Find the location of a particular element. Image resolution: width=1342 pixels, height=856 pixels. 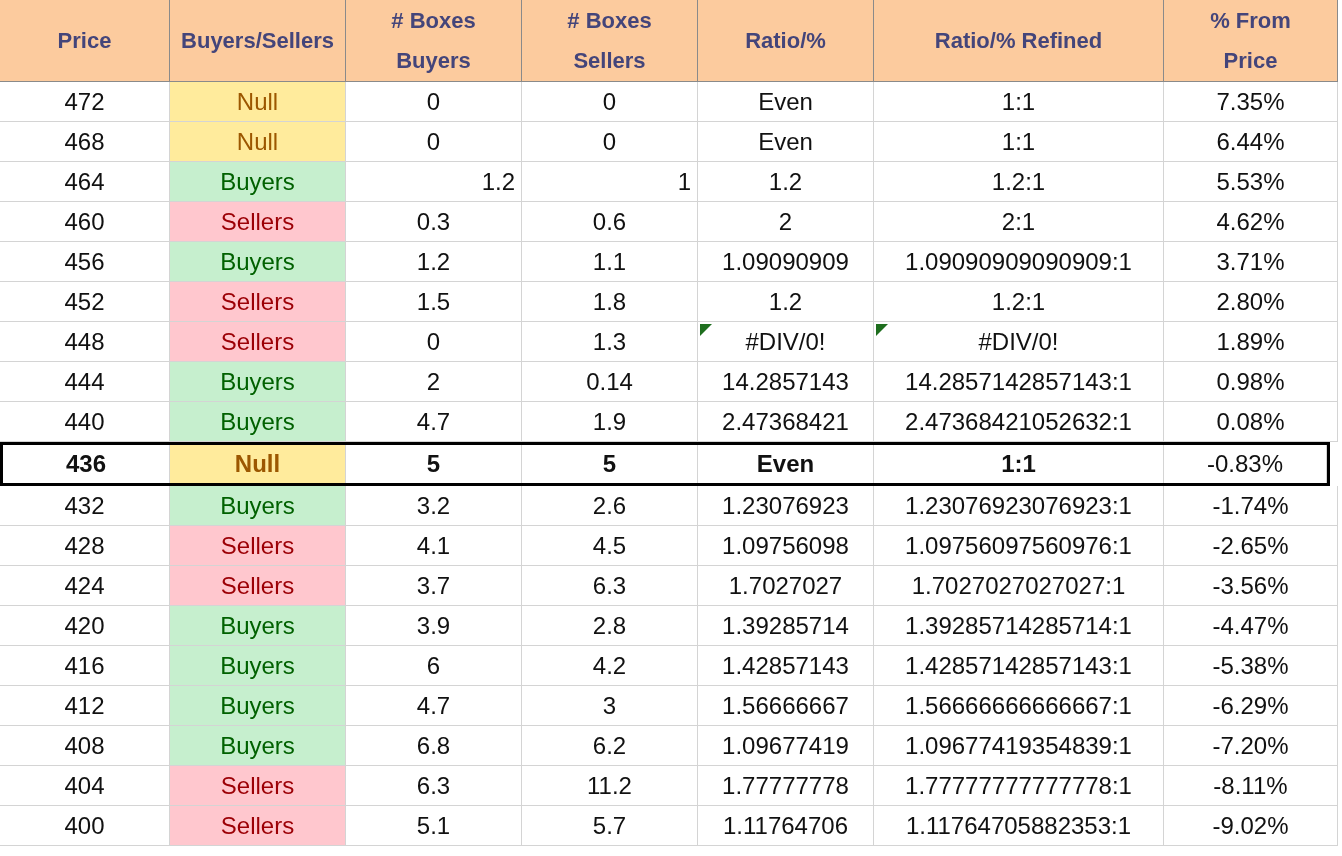

table-cell: 1.89% is located at coordinates (1251, 342).